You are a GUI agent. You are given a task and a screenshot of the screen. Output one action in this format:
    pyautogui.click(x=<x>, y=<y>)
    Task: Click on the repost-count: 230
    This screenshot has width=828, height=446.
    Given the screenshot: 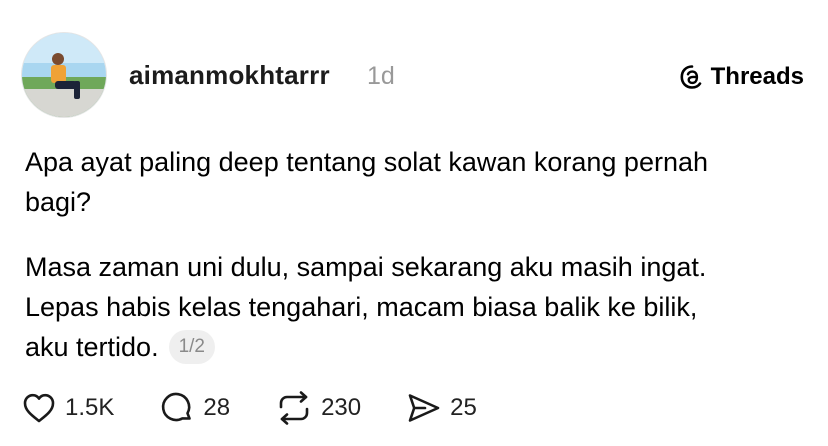 What is the action you would take?
    pyautogui.click(x=341, y=407)
    